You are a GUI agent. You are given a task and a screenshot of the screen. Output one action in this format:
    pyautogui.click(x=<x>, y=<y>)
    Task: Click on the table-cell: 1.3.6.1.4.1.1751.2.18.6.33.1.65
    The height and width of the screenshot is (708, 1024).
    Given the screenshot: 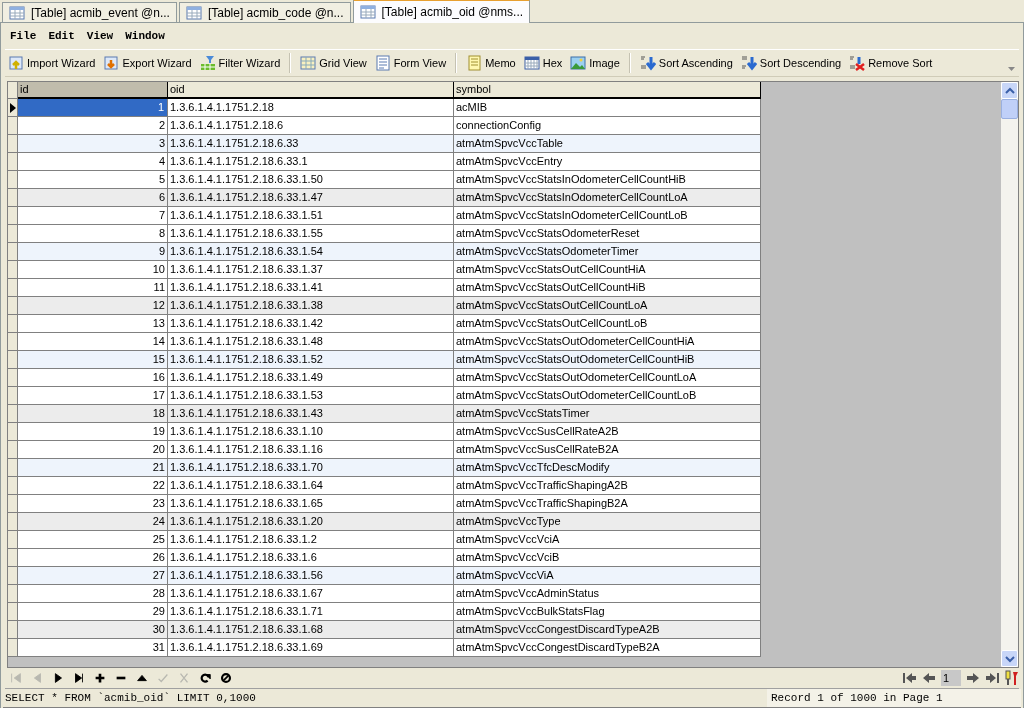 What is the action you would take?
    pyautogui.click(x=311, y=504)
    